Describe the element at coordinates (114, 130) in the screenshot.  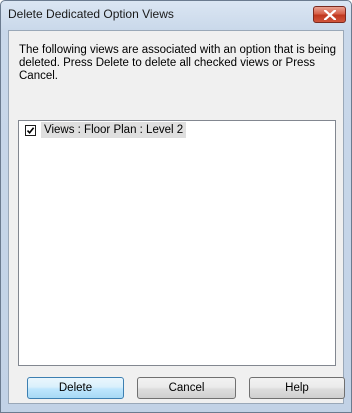
I see `list-item-label: Views : Floor Plan : Level 2` at that location.